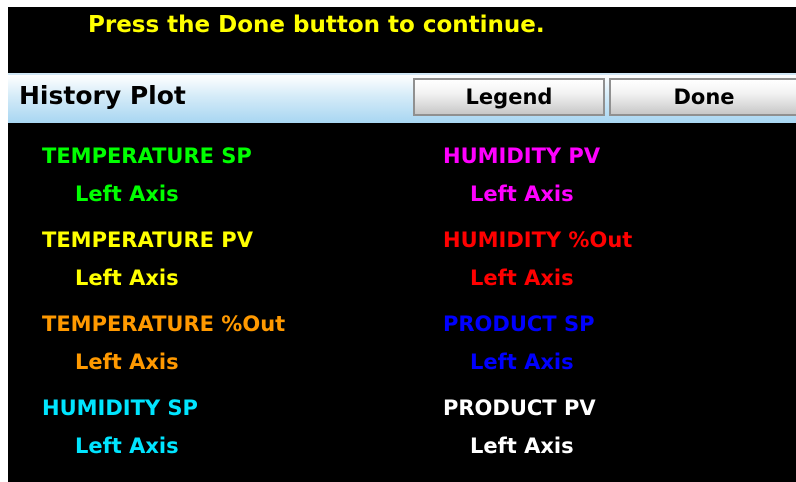 The height and width of the screenshot is (482, 796). Describe the element at coordinates (619, 270) in the screenshot. I see `legend-entry: HUMIDITY %Out Left Axis` at that location.